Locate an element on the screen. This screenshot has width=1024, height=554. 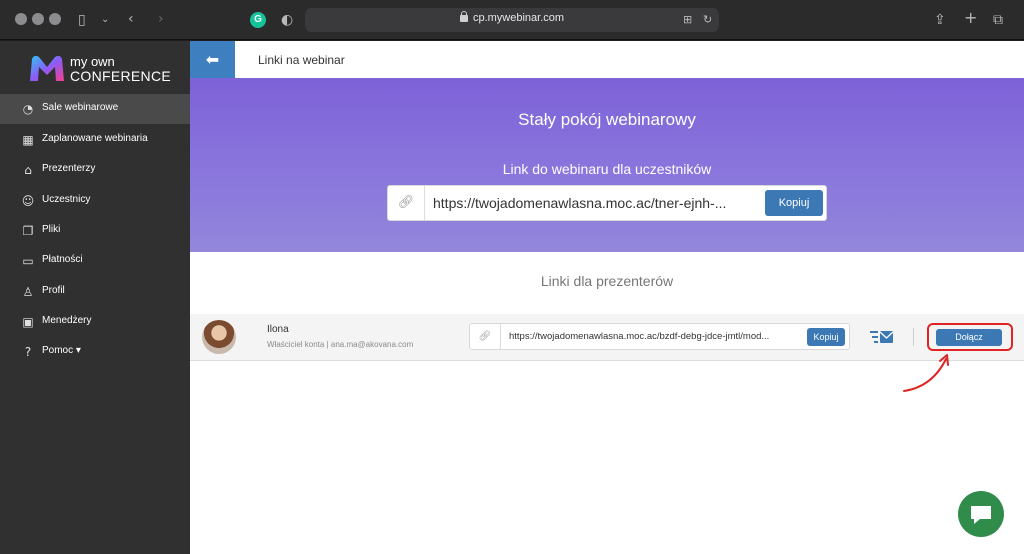
sidebar-item-uczestnicy: ☺ Uczestnicy is located at coordinates (95, 201).